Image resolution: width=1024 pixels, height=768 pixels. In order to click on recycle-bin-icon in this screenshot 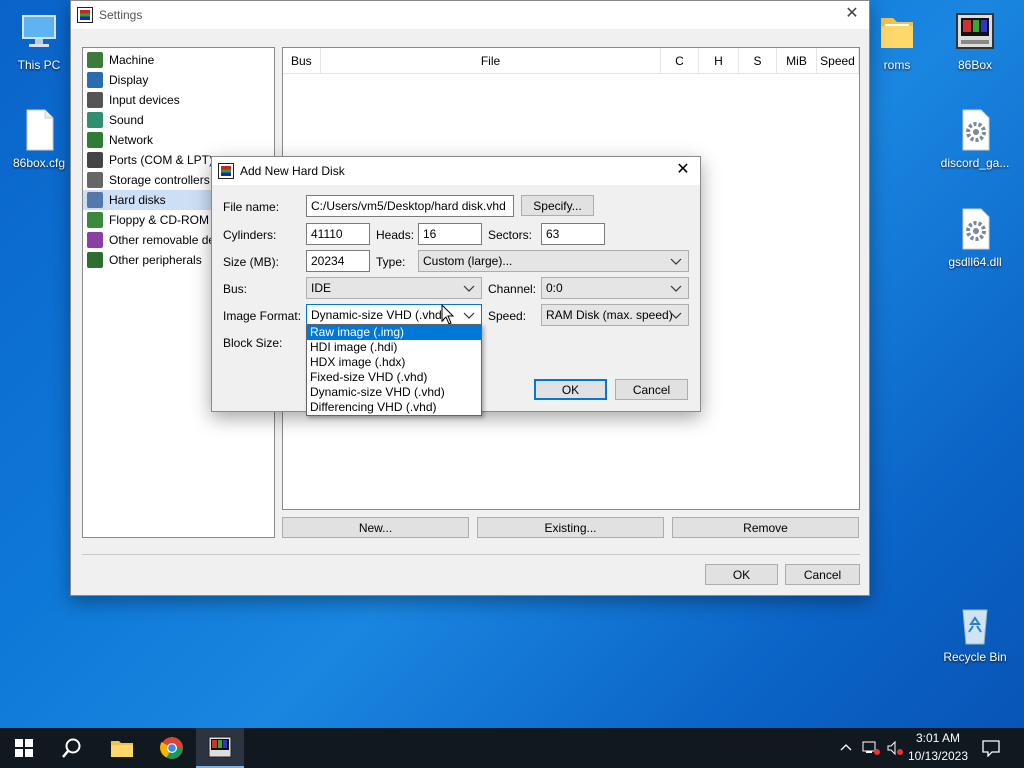, I will do `click(975, 624)`.